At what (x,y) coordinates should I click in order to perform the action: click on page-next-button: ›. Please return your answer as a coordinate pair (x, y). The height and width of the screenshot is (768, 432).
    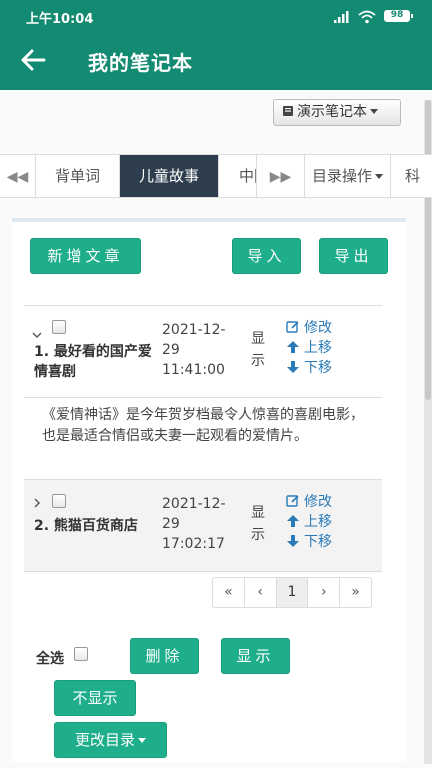
    Looking at the image, I should click on (324, 592).